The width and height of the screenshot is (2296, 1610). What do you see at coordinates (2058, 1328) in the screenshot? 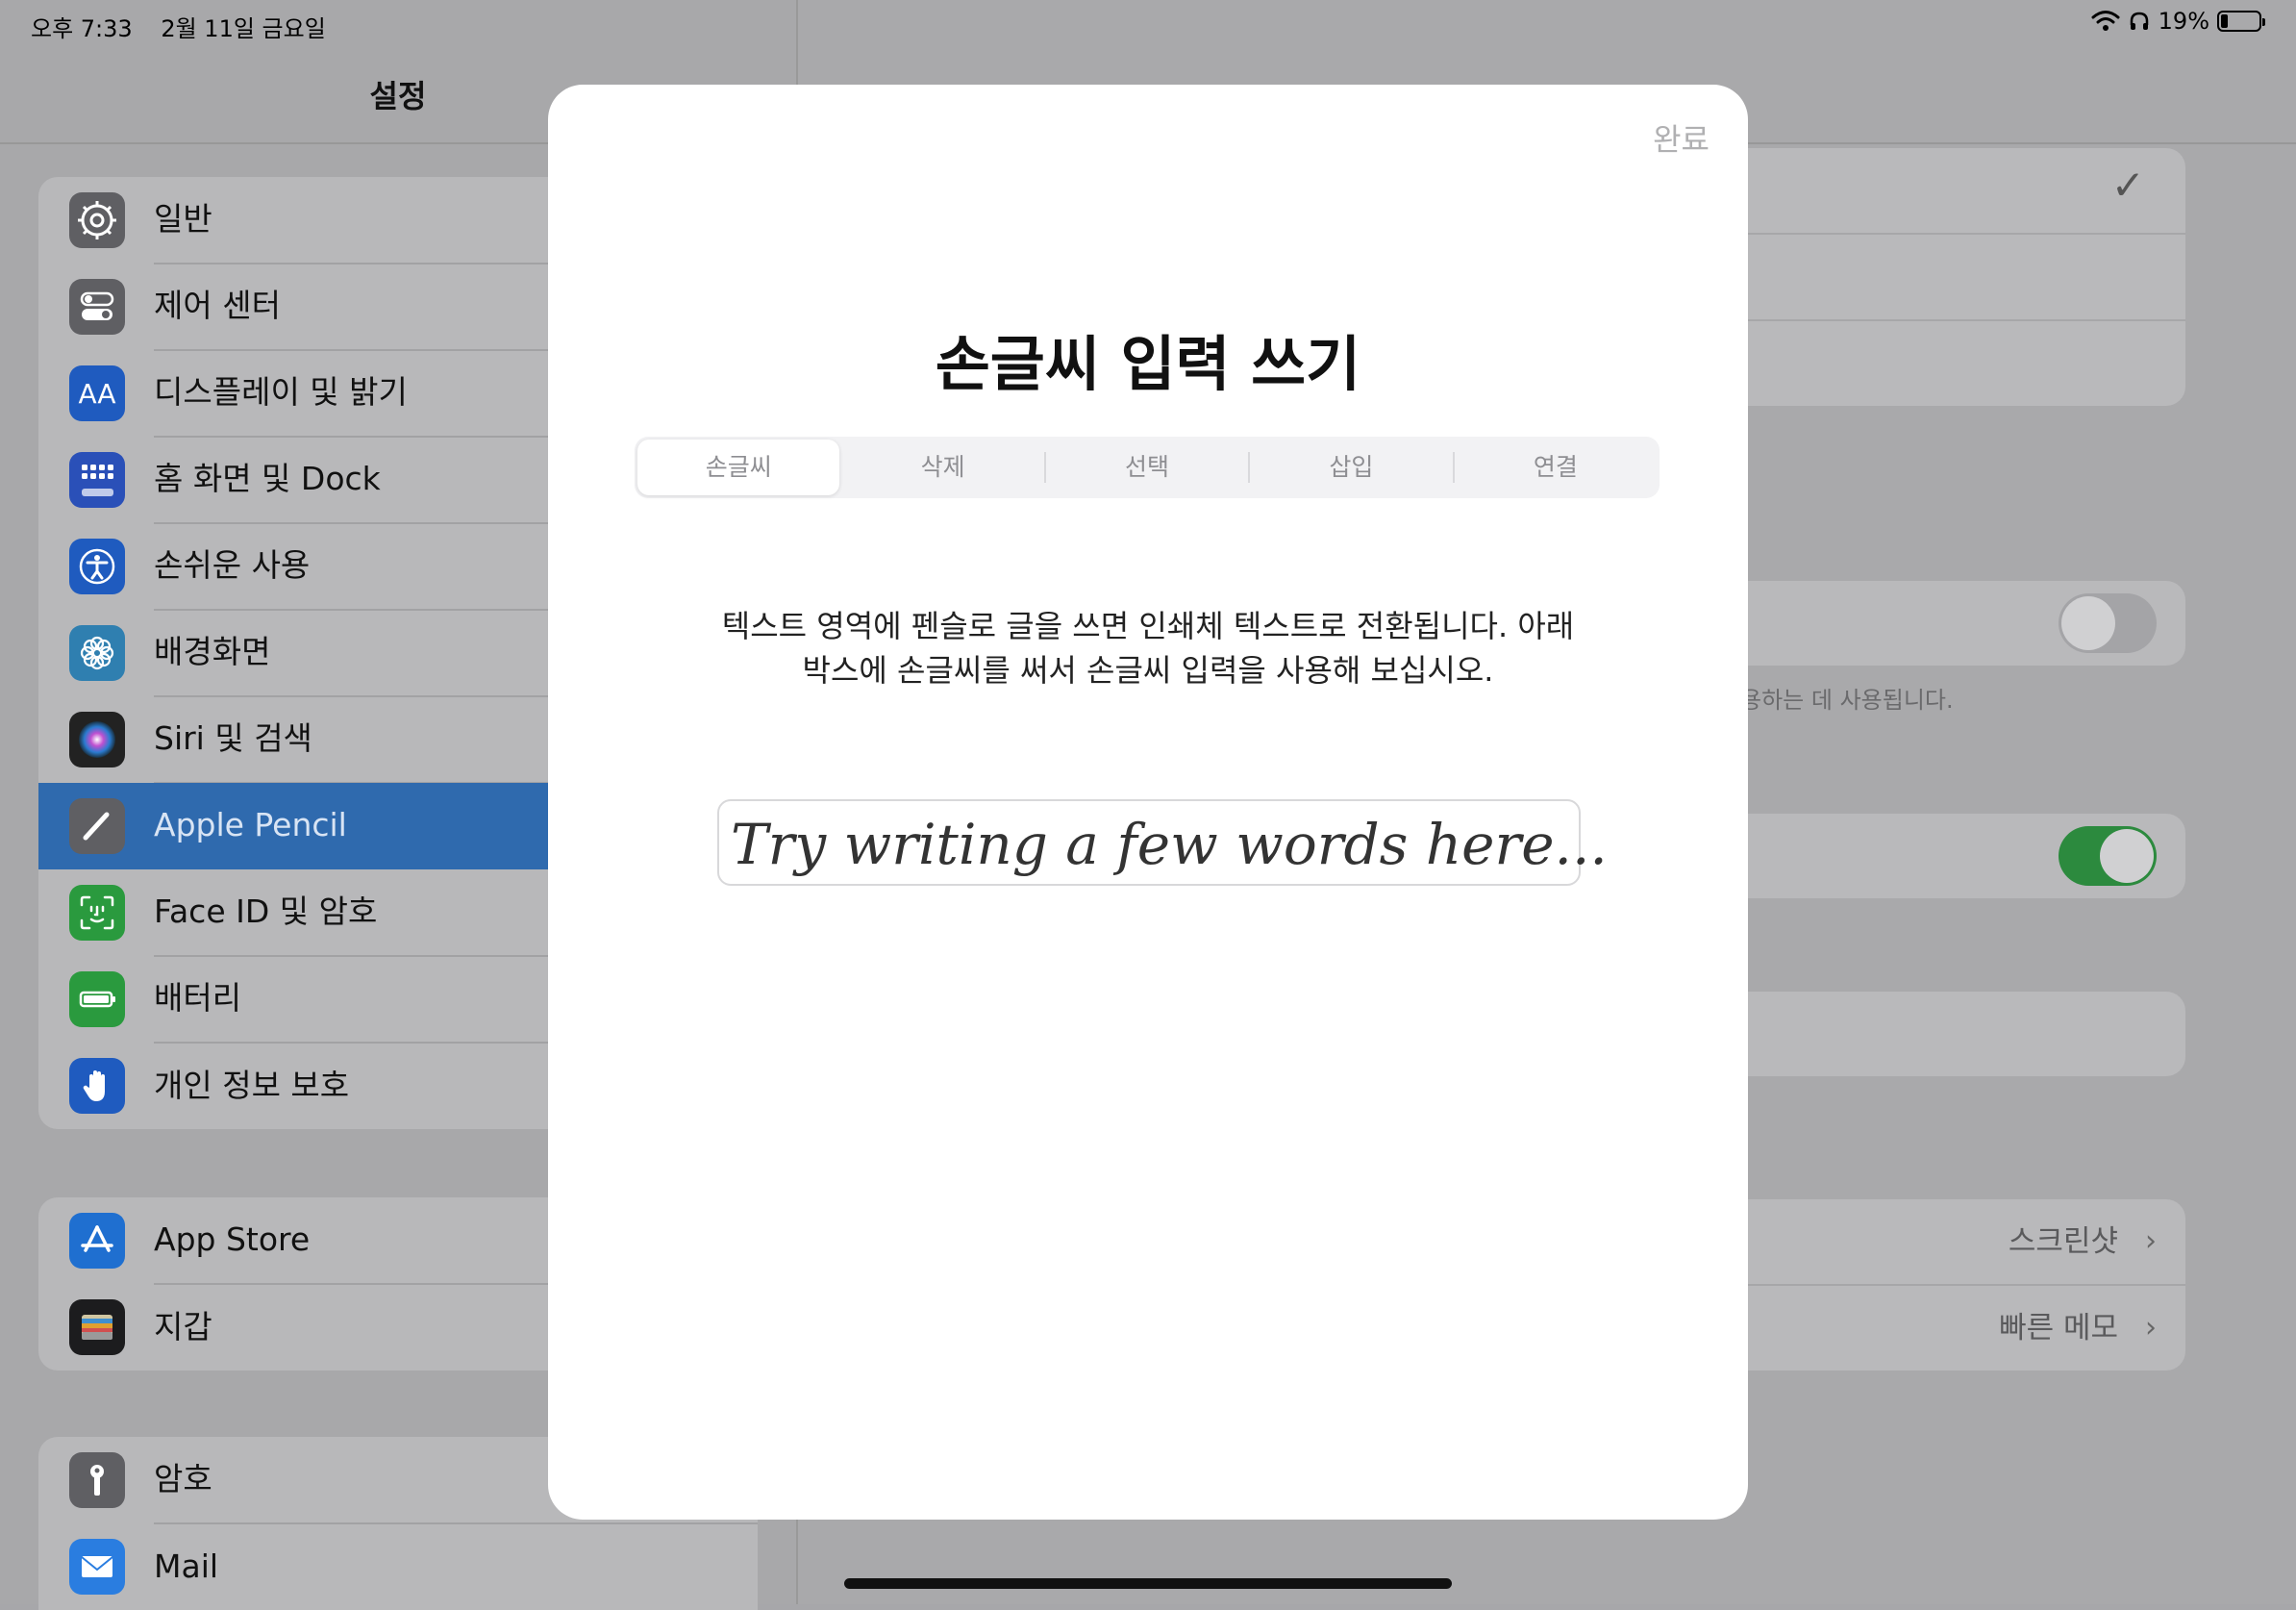
I see `quick-note-value: 빠른 메모` at bounding box center [2058, 1328].